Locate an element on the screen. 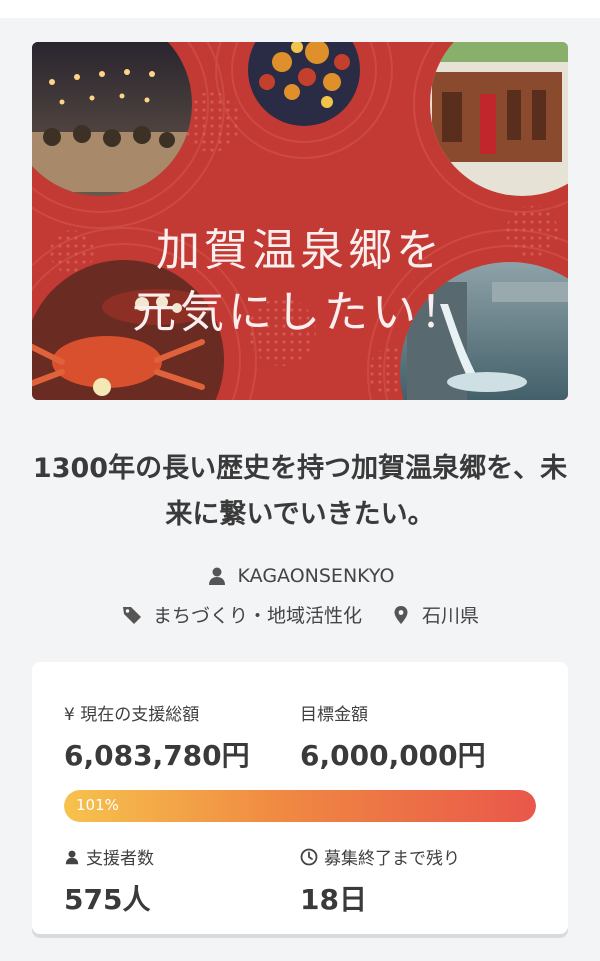 This screenshot has height=961, width=600. raised-amount-label: ¥ 現在の支援総額 is located at coordinates (132, 715).